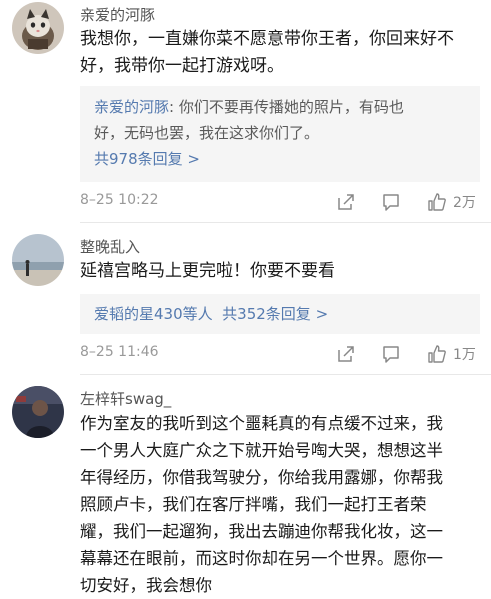 The height and width of the screenshot is (599, 491). What do you see at coordinates (464, 355) in the screenshot?
I see `like-count: 1万` at bounding box center [464, 355].